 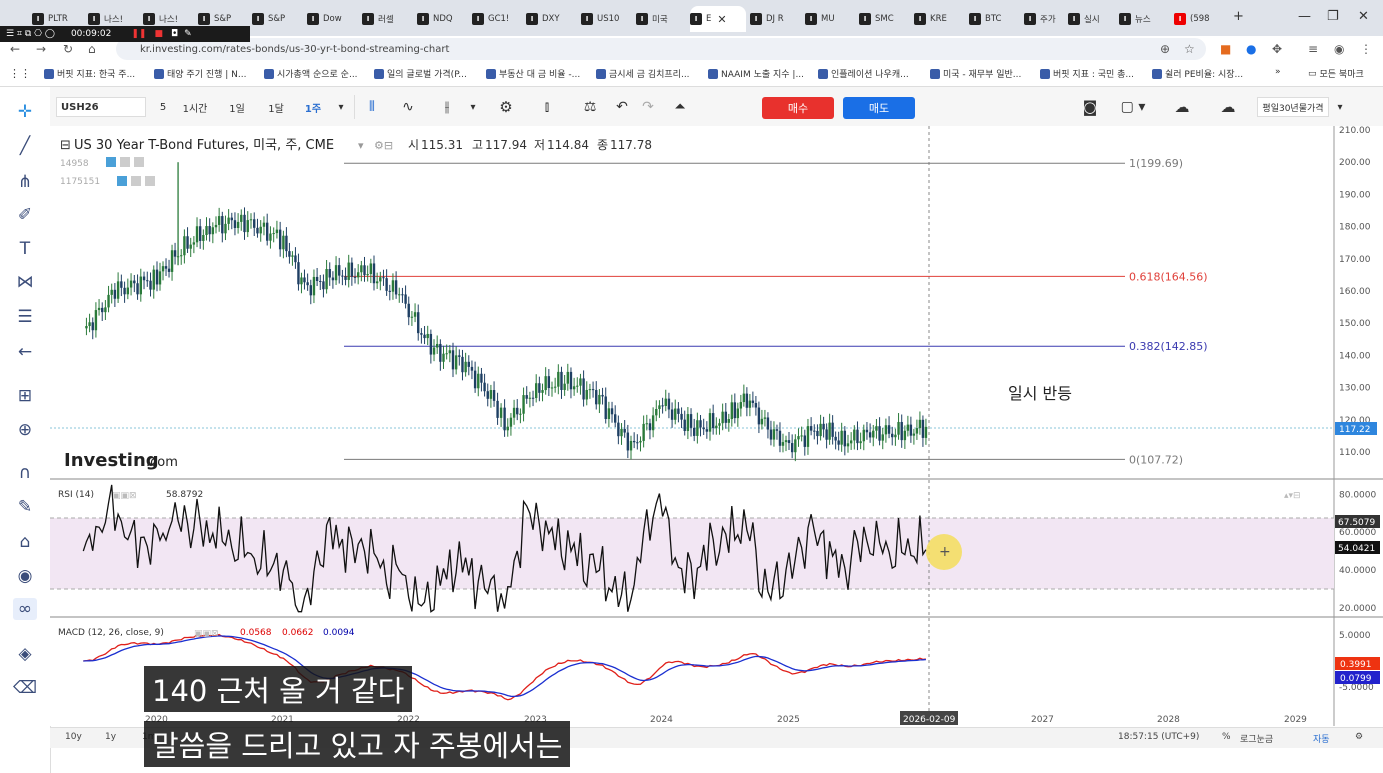 What do you see at coordinates (1238, 16) in the screenshot?
I see `new-tab-button: +` at bounding box center [1238, 16].